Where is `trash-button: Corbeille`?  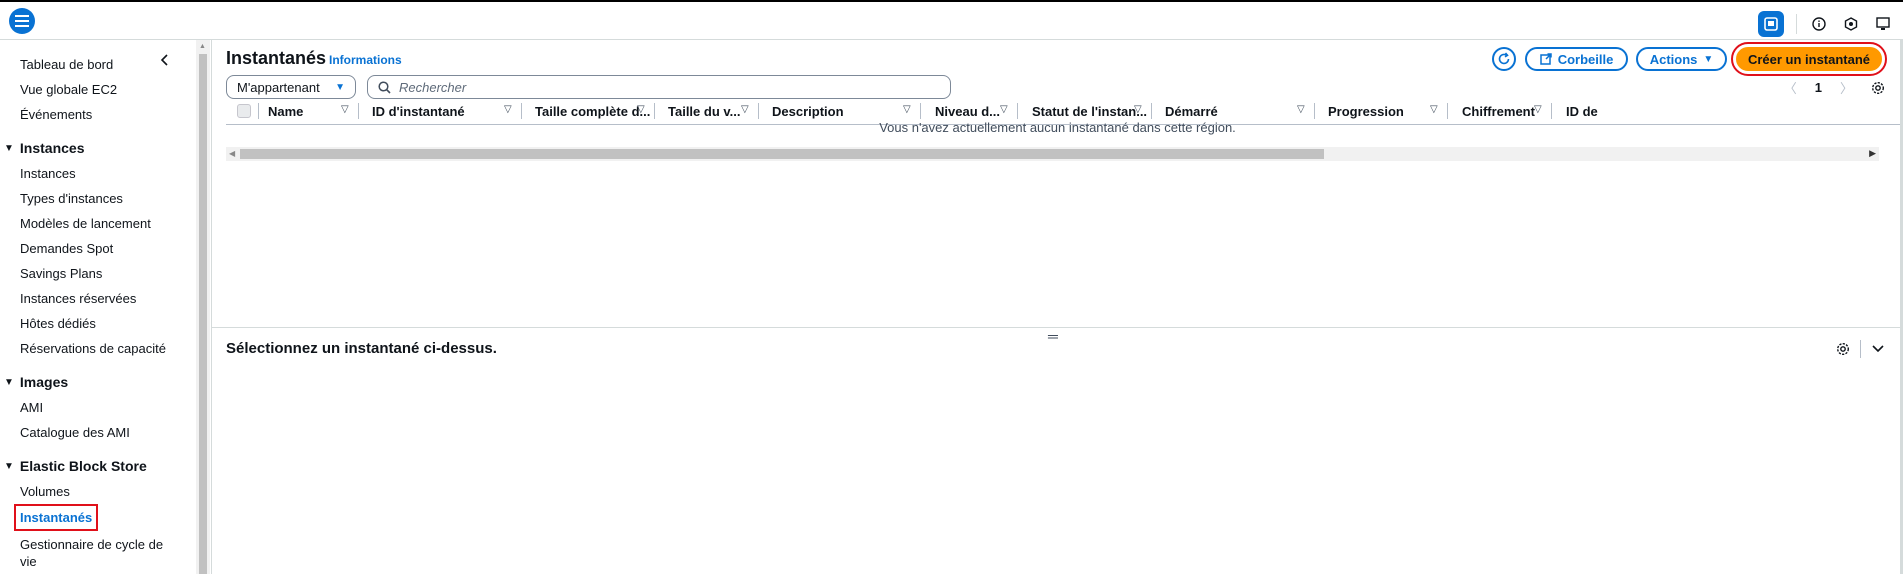
trash-button: Corbeille is located at coordinates (1576, 59).